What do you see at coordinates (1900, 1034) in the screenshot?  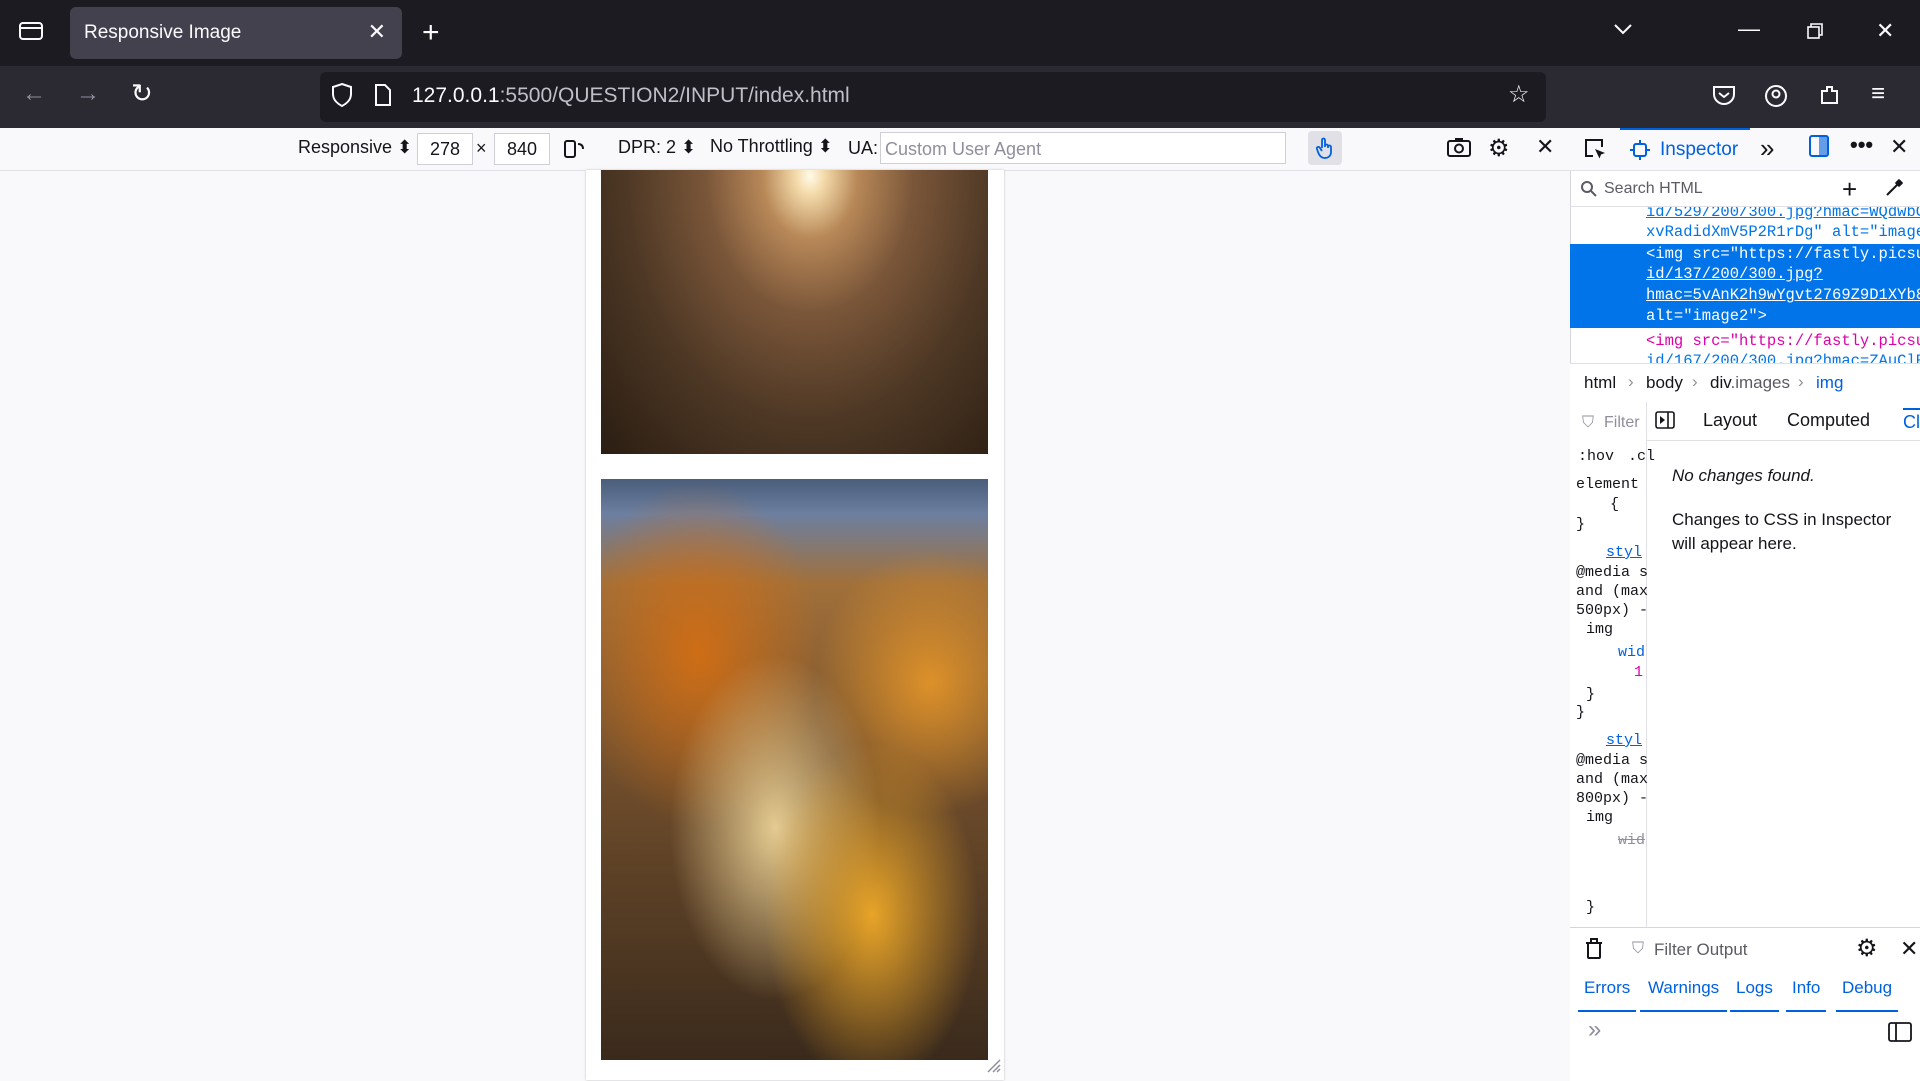 I see `split-console-editor-icon` at bounding box center [1900, 1034].